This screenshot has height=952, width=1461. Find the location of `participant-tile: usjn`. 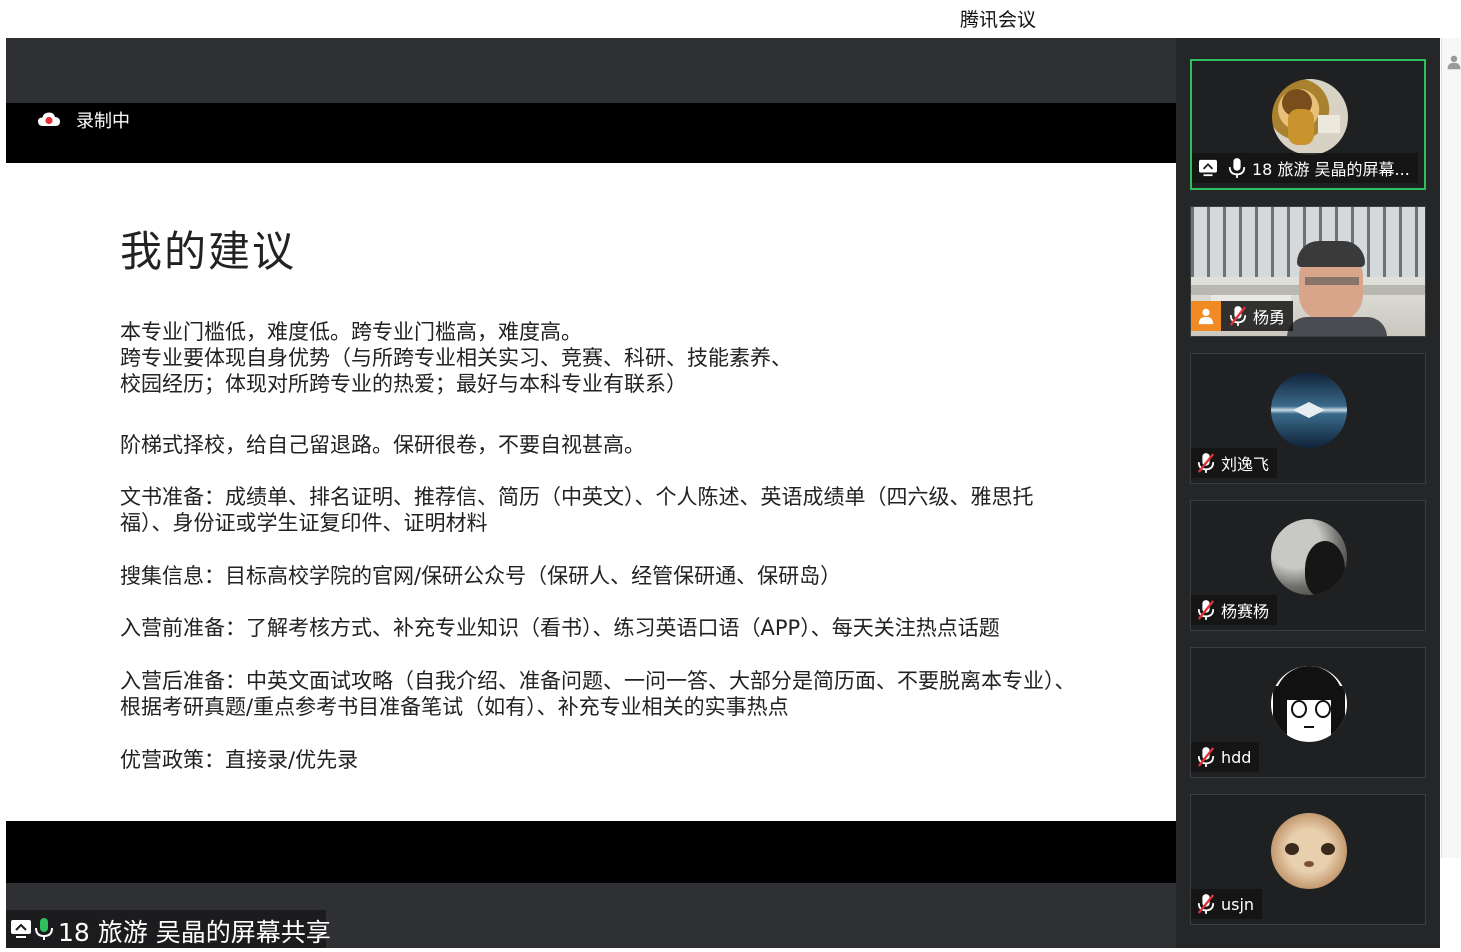

participant-tile: usjn is located at coordinates (1308, 859).